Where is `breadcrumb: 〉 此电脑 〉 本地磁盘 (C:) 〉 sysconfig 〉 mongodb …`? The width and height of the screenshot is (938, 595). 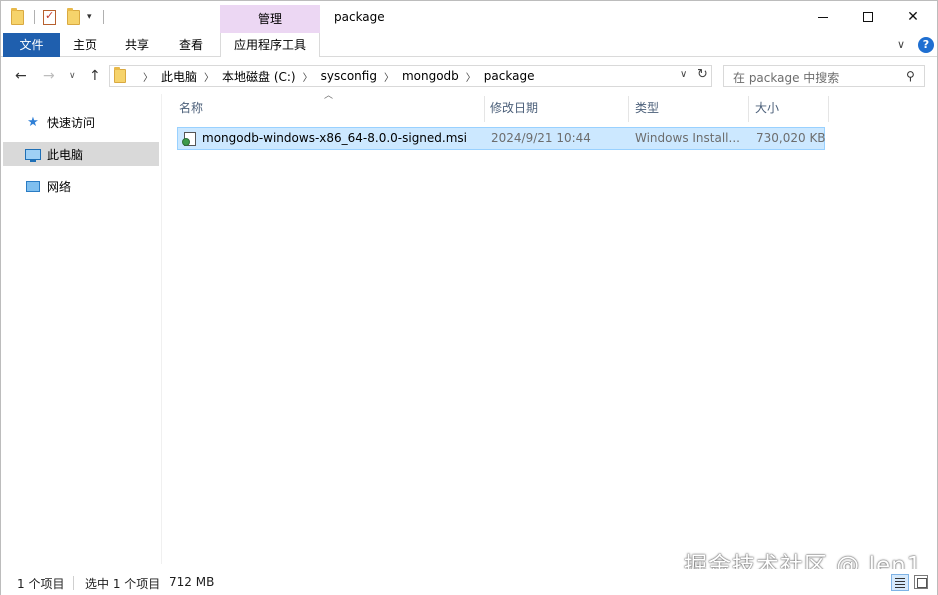 breadcrumb: 〉 此电脑 〉 本地磁盘 (C:) 〉 sysconfig 〉 mongodb … is located at coordinates (335, 76).